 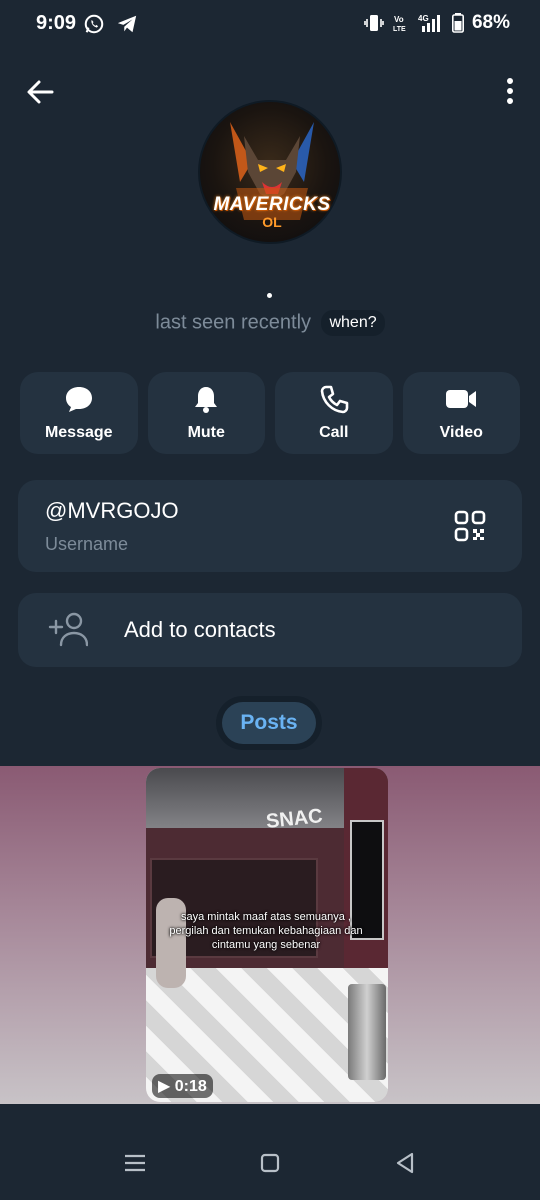 What do you see at coordinates (490, 22) in the screenshot?
I see `battery-percent: 68%` at bounding box center [490, 22].